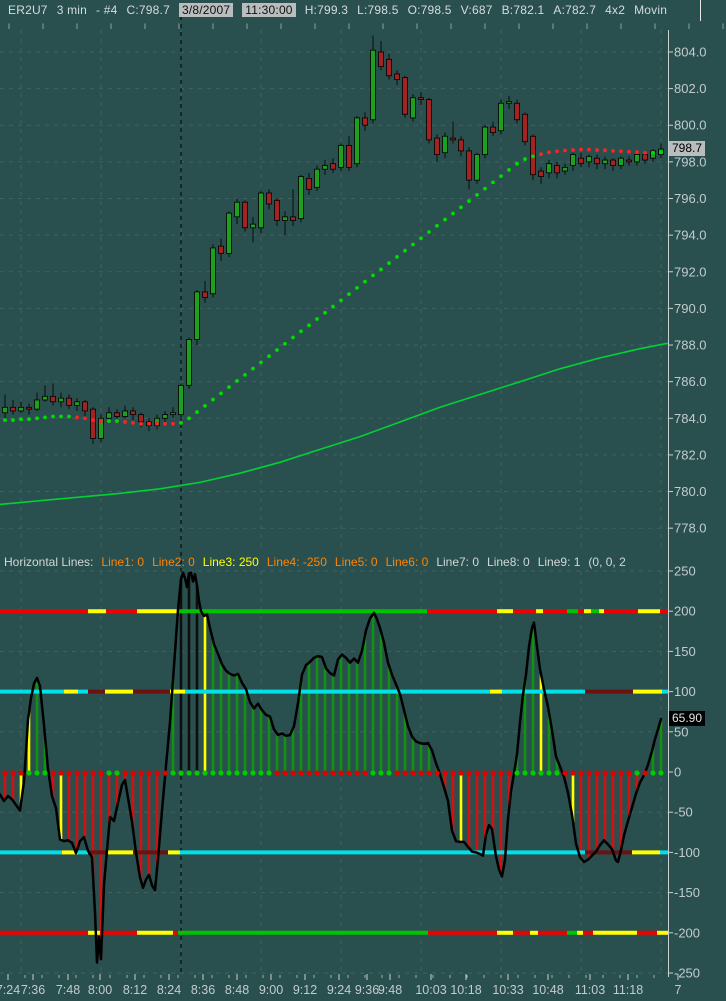 The height and width of the screenshot is (1001, 726). I want to click on price-tick-label: 782.0, so click(690, 454).